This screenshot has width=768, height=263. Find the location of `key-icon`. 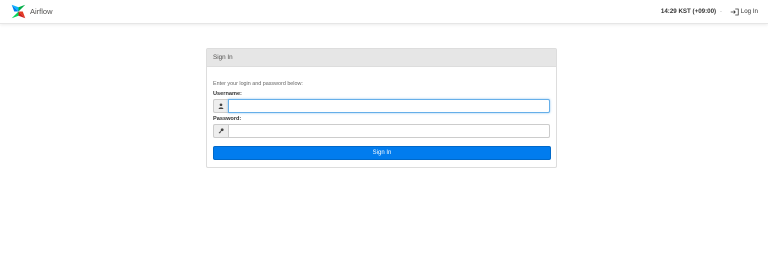

key-icon is located at coordinates (221, 131).